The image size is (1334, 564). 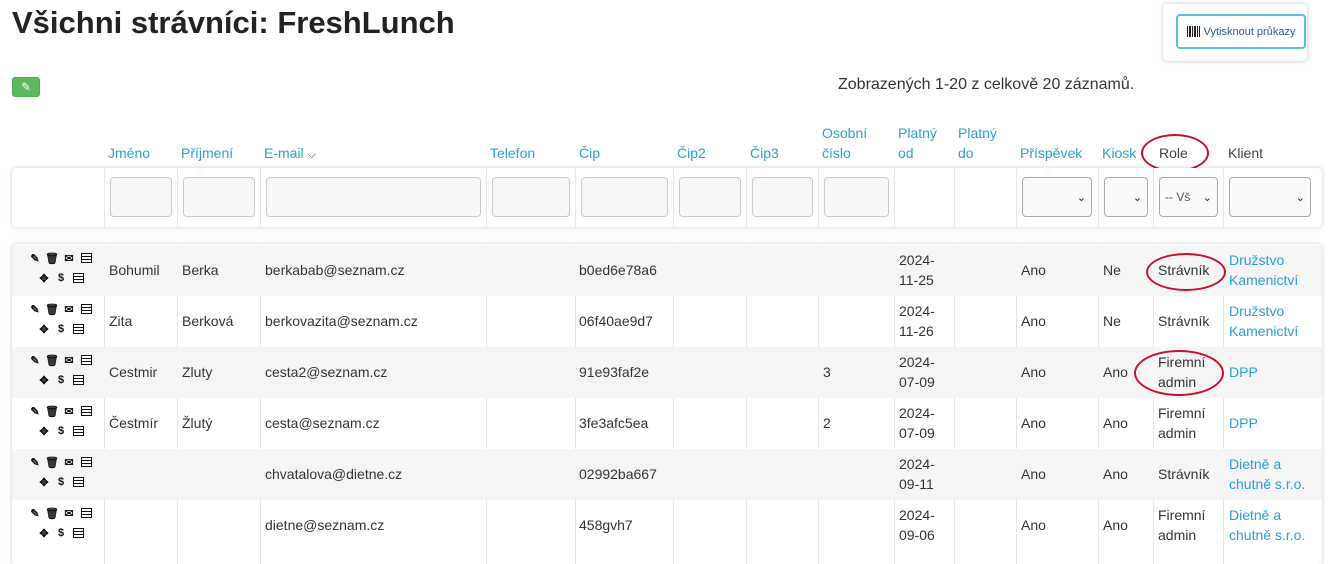 I want to click on filter-jmeno-input, so click(x=141, y=197).